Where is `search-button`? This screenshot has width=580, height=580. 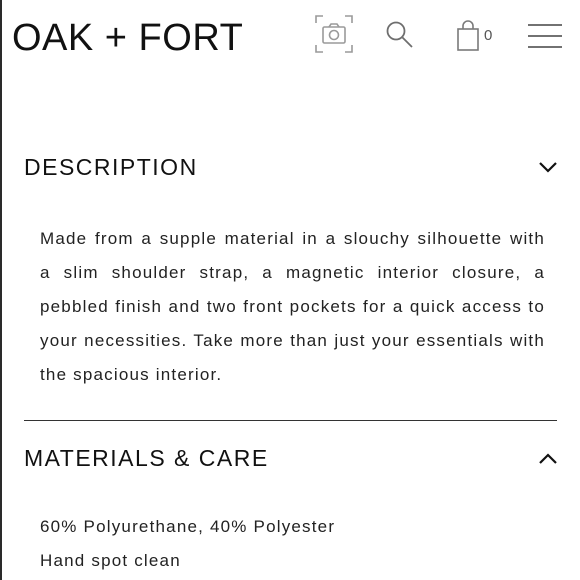 search-button is located at coordinates (400, 35).